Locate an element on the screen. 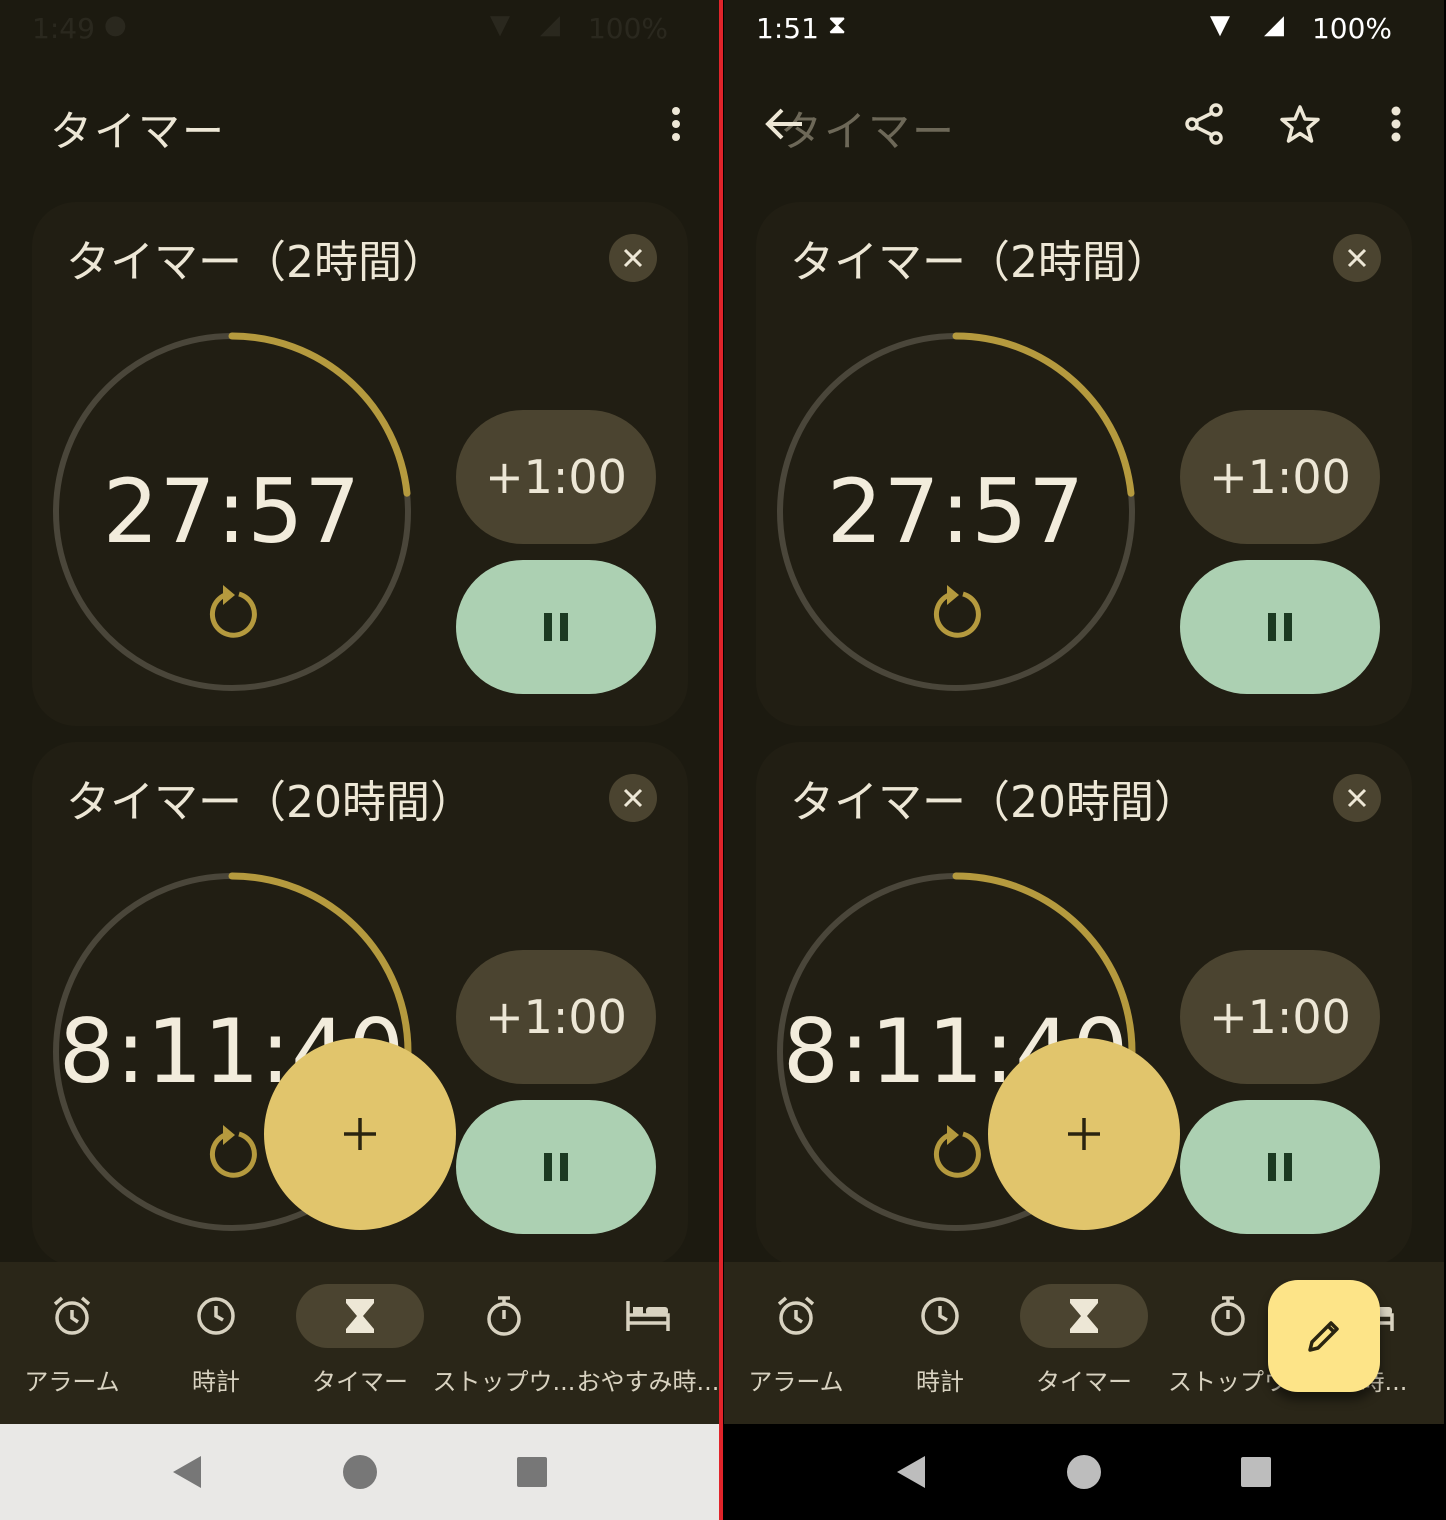  plus-icon is located at coordinates (360, 1134).